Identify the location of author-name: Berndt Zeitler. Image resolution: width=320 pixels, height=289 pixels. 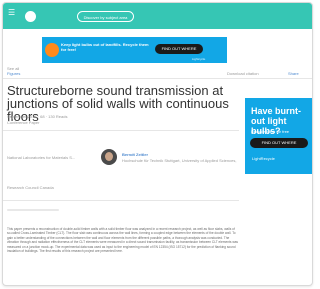
(135, 154).